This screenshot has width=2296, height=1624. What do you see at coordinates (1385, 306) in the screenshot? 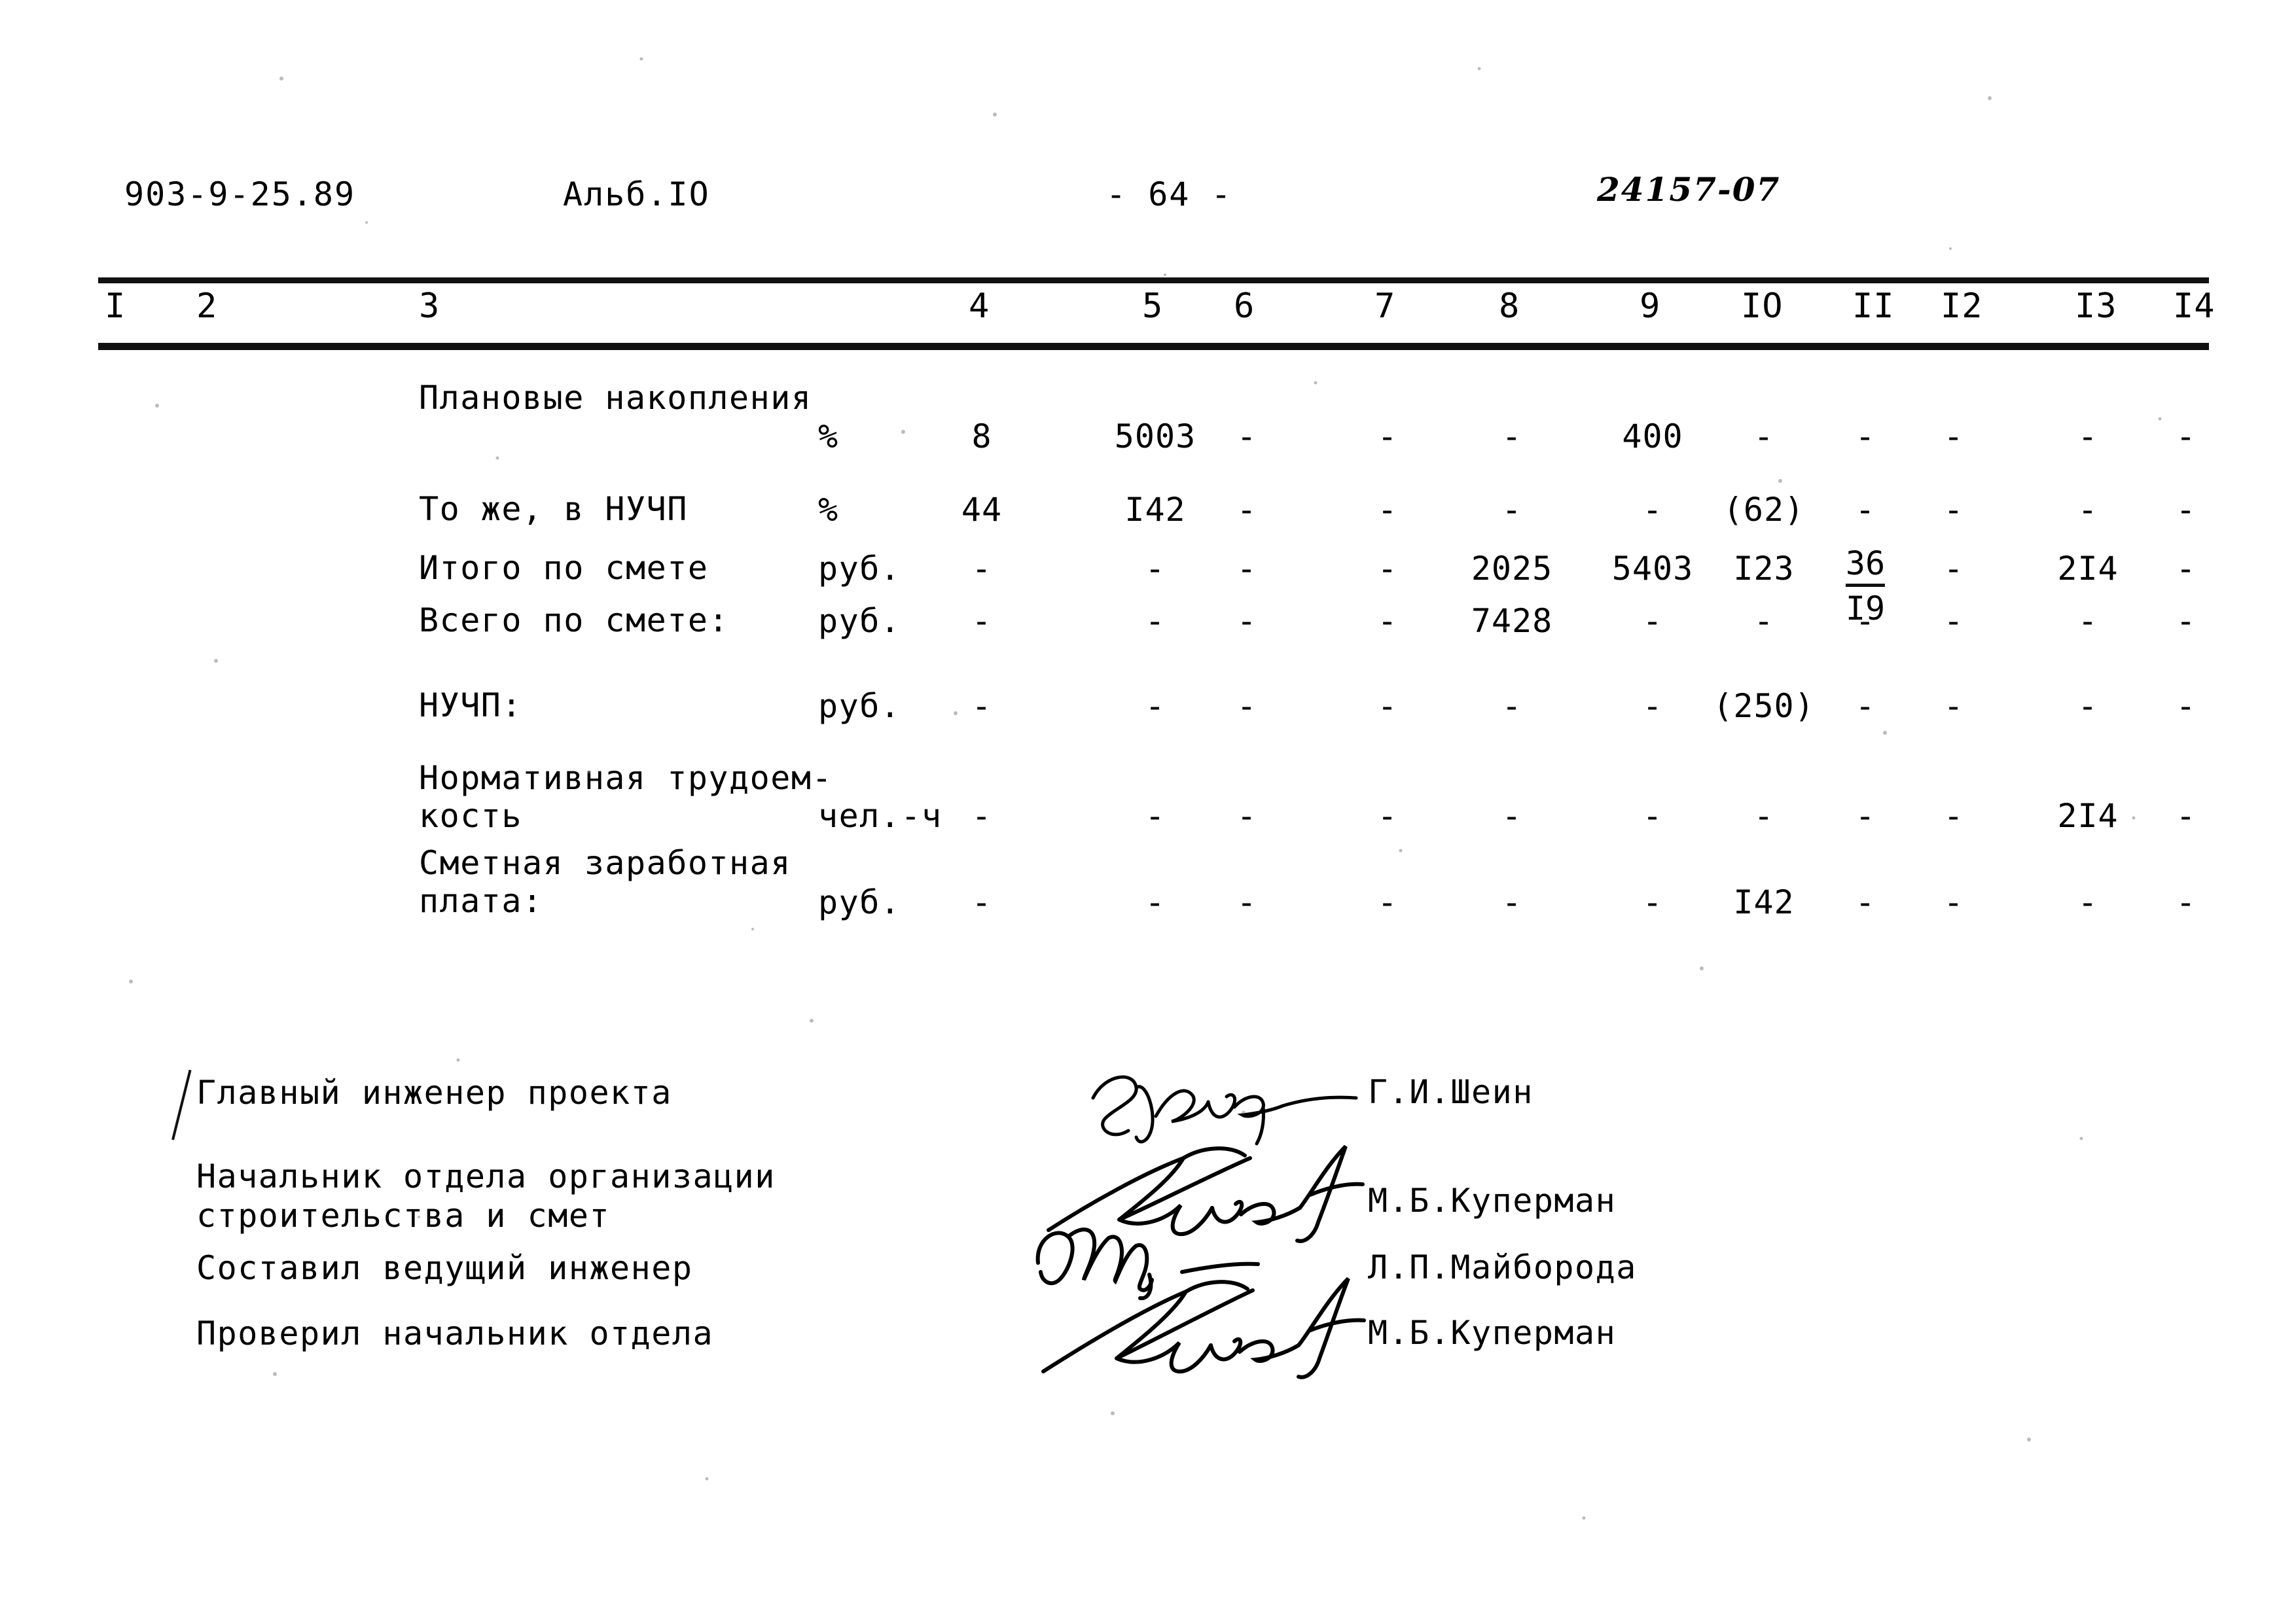
I see `column-number-7: 7` at bounding box center [1385, 306].